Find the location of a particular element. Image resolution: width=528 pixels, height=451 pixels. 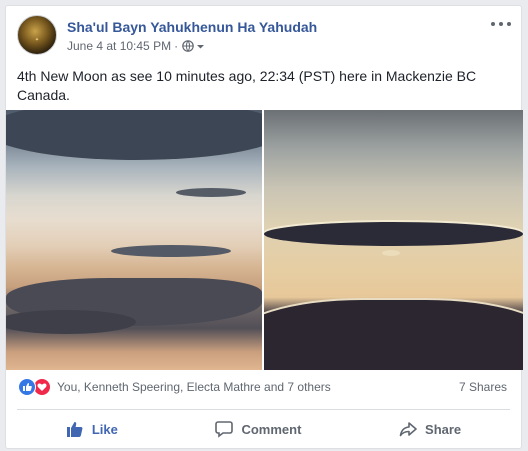

more-options-button is located at coordinates (501, 24).